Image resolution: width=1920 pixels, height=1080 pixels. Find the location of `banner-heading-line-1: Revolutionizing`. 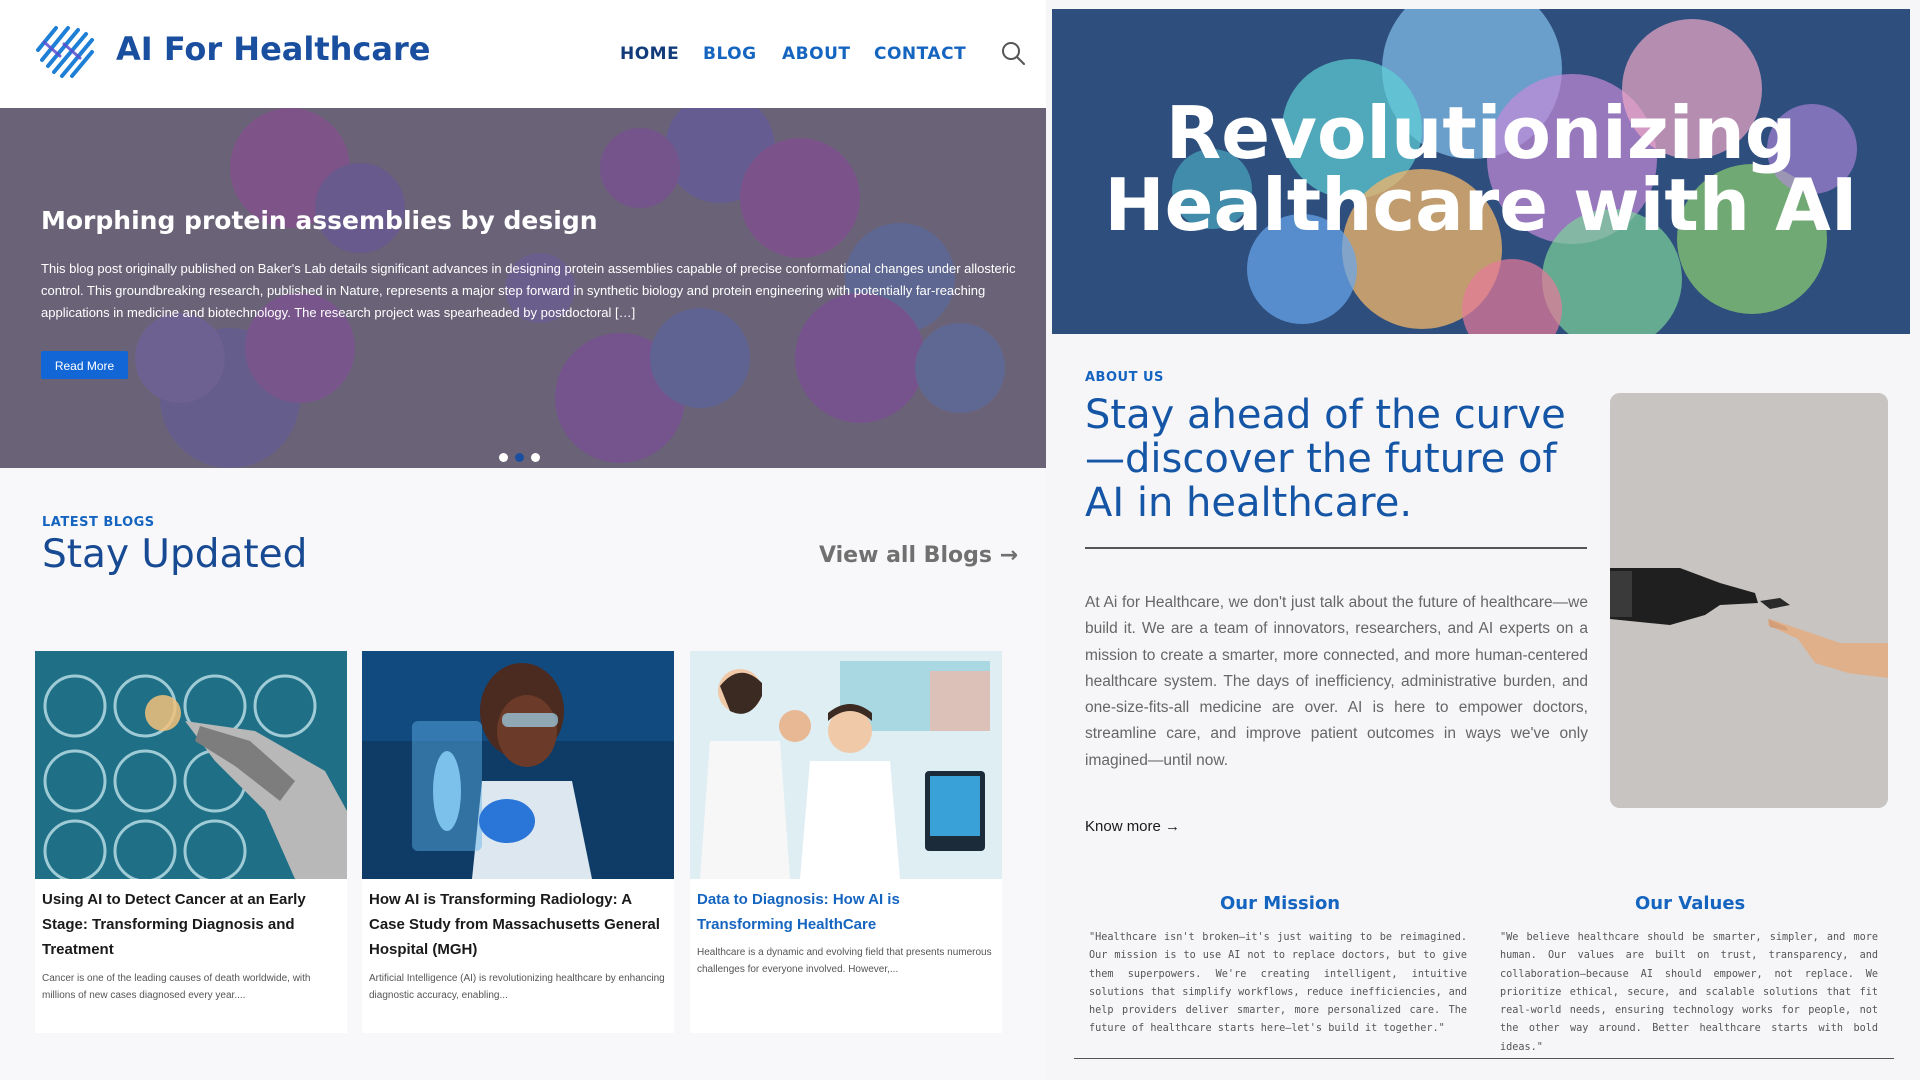

banner-heading-line-1: Revolutionizing is located at coordinates (1481, 133).